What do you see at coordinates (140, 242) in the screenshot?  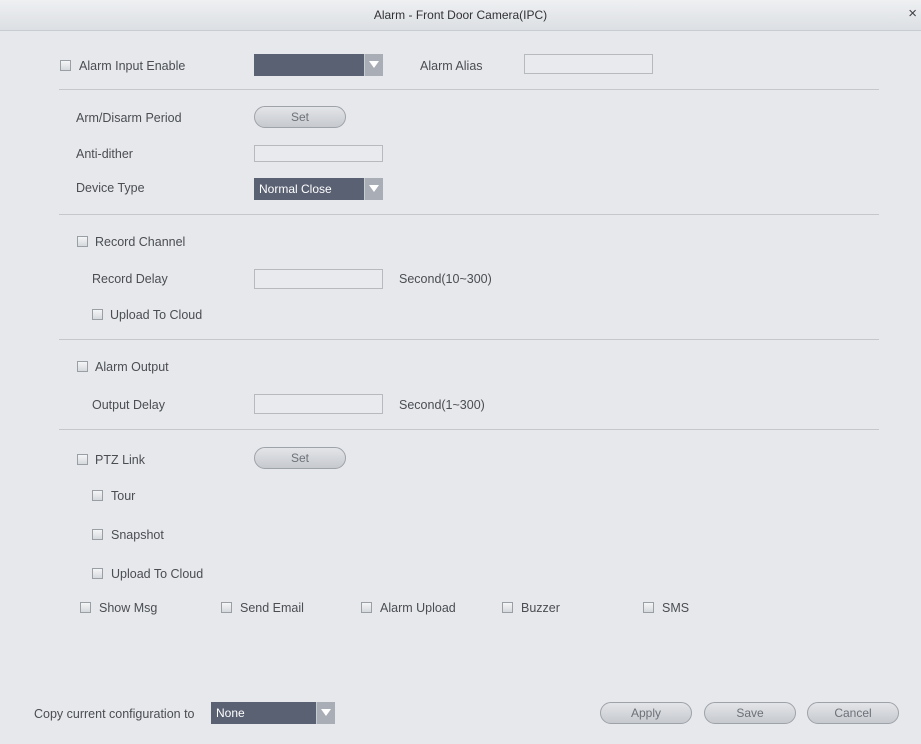 I see `record-channel-label: Record Channel` at bounding box center [140, 242].